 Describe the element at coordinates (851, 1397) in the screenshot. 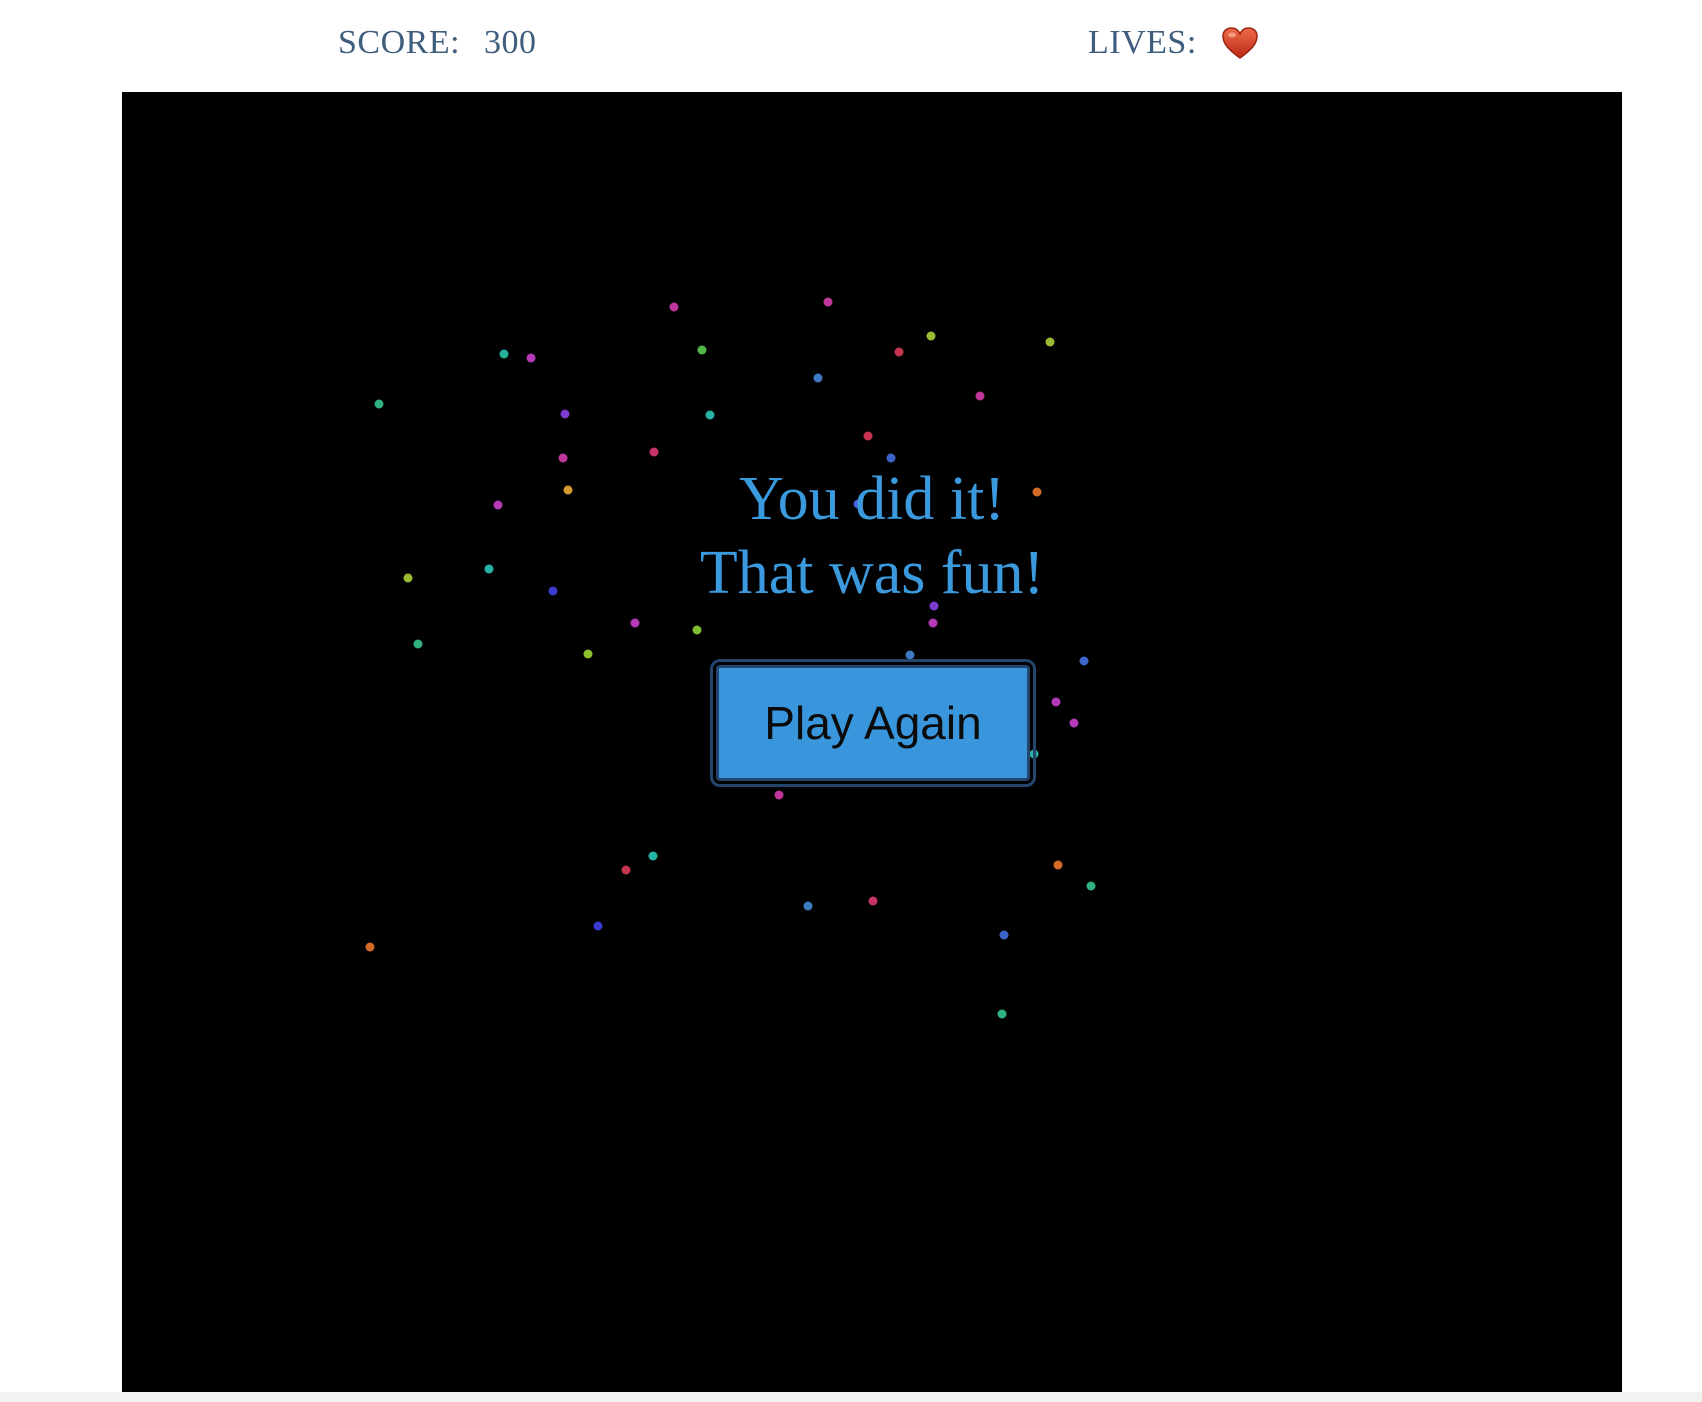

I see `page-bottom-edge` at that location.